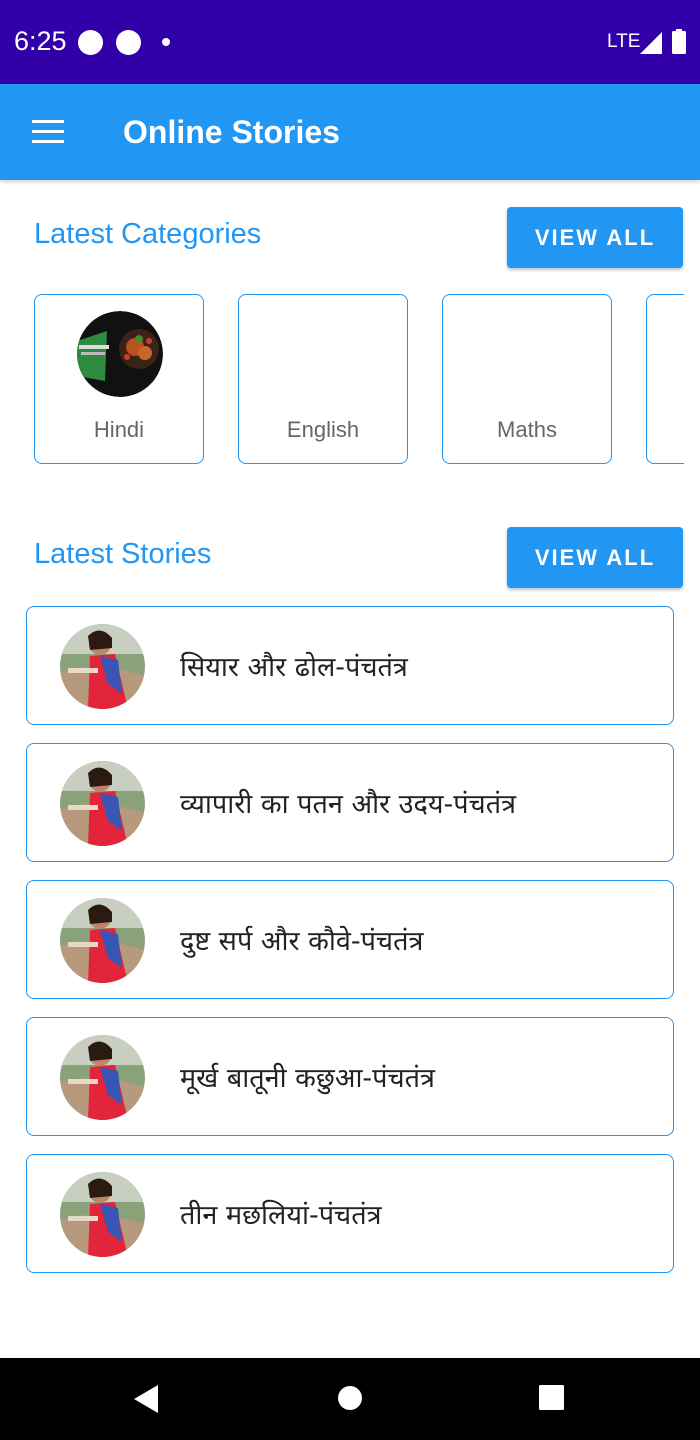 This screenshot has width=700, height=1440. Describe the element at coordinates (350, 132) in the screenshot. I see `app-bar: Online Stories` at that location.